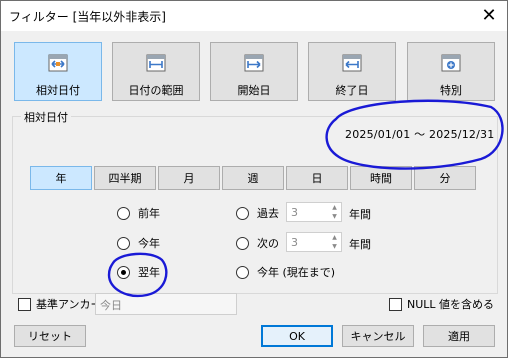  I want to click on last-n-unit: 年間, so click(360, 214).